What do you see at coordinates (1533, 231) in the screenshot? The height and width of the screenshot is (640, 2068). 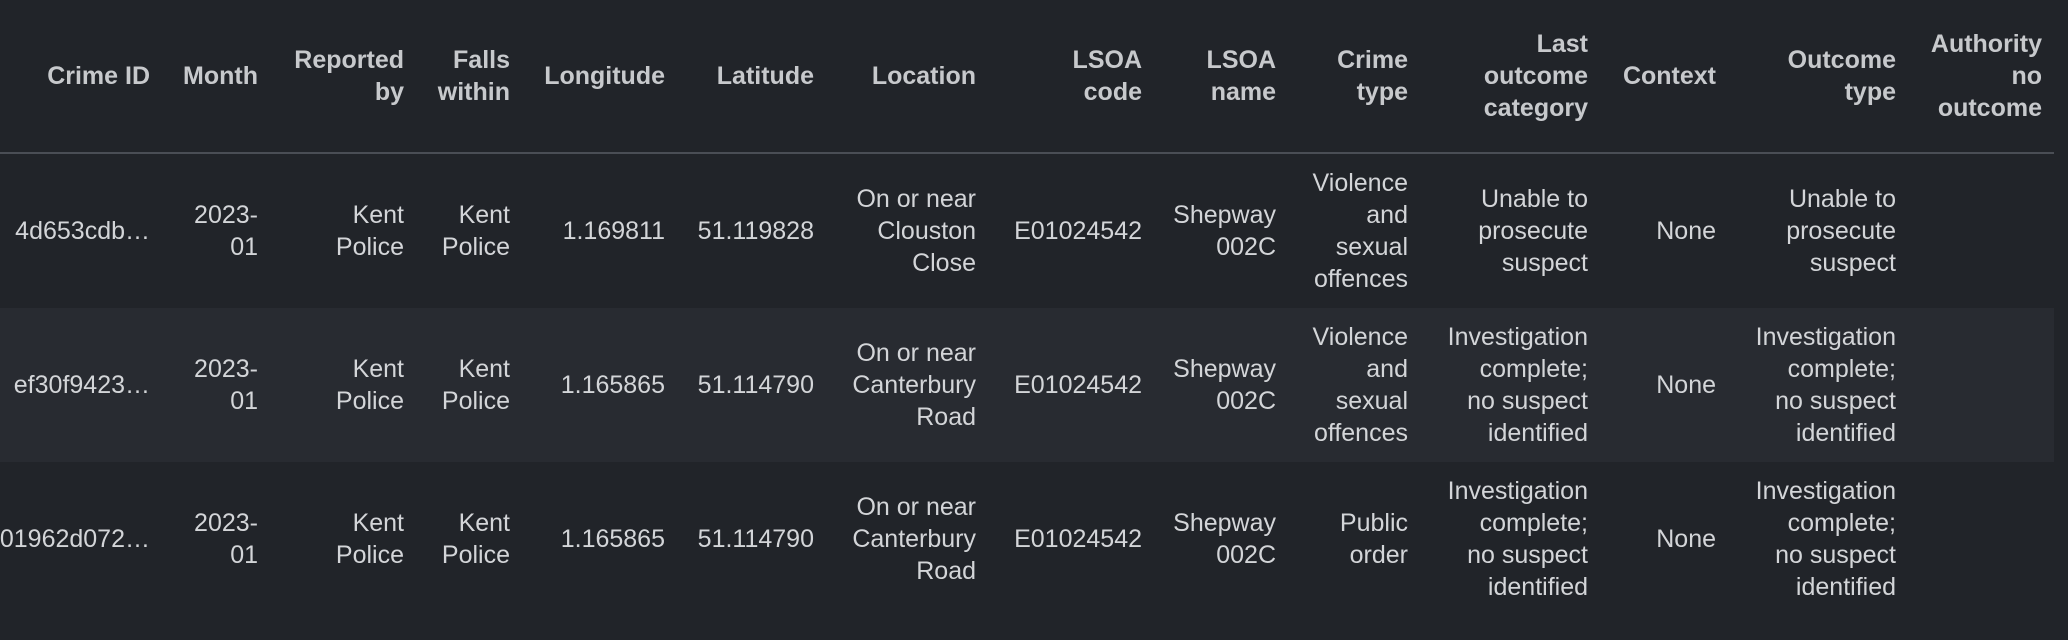 I see `cell-last-outcome-category: Unable to prosecute suspect` at bounding box center [1533, 231].